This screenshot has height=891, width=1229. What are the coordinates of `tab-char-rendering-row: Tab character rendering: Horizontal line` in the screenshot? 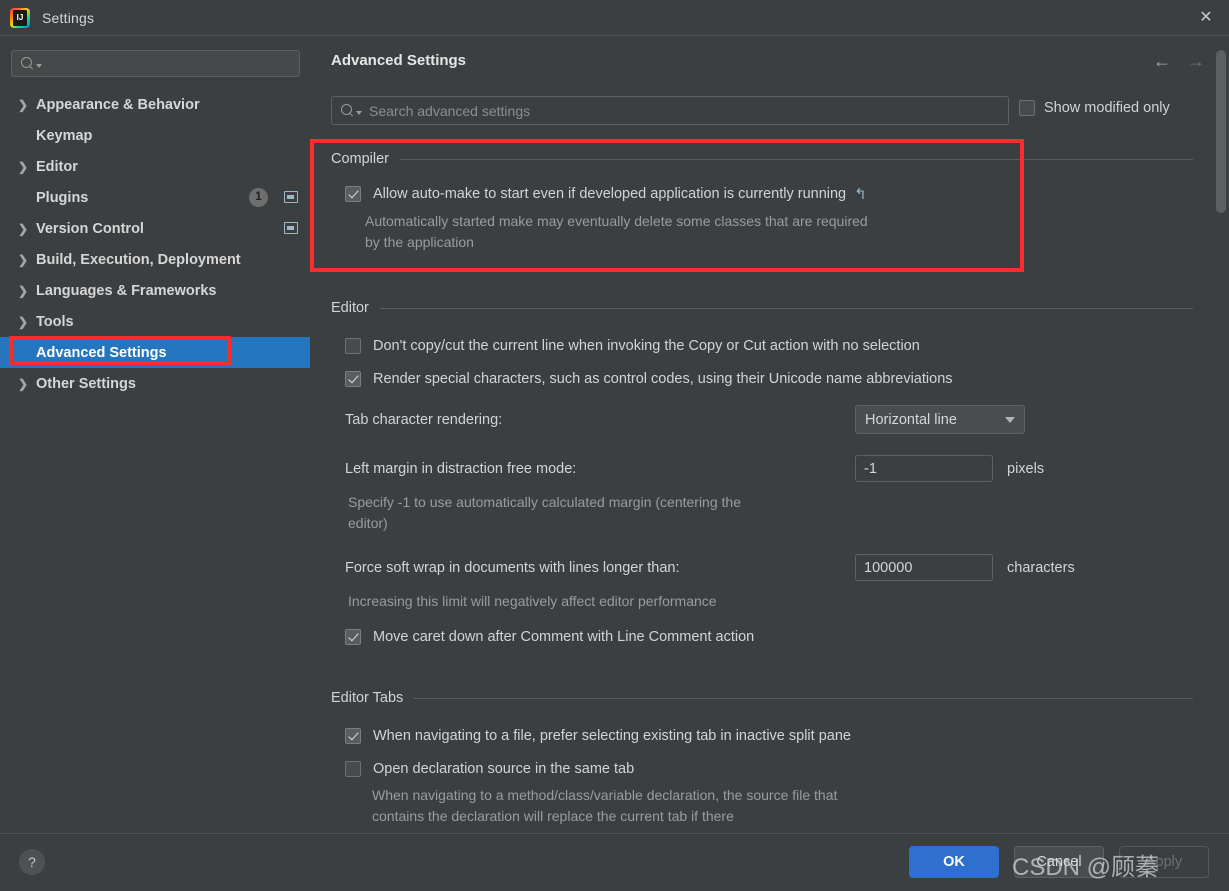 It's located at (770, 419).